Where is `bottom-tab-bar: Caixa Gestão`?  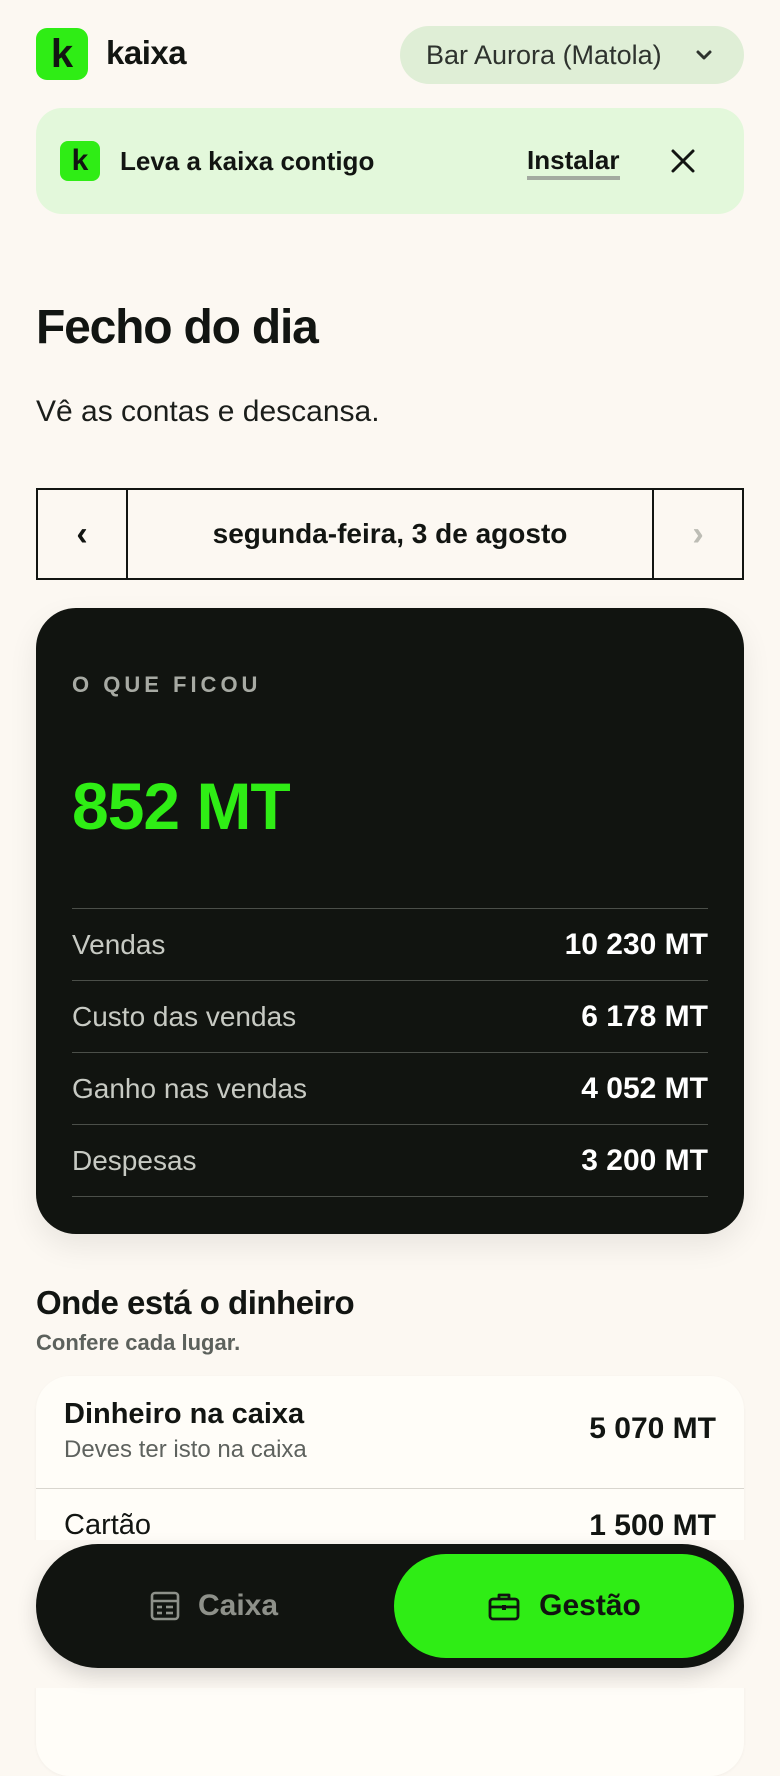 bottom-tab-bar: Caixa Gestão is located at coordinates (390, 1606).